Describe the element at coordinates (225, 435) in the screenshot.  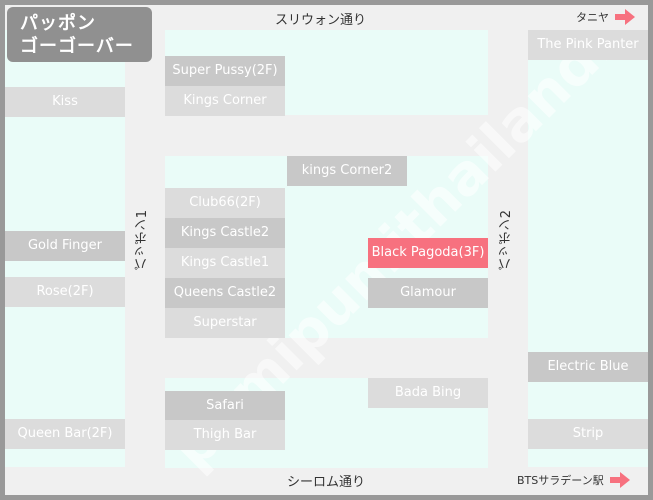
I see `shop-thigh-bar: Thigh Bar` at that location.